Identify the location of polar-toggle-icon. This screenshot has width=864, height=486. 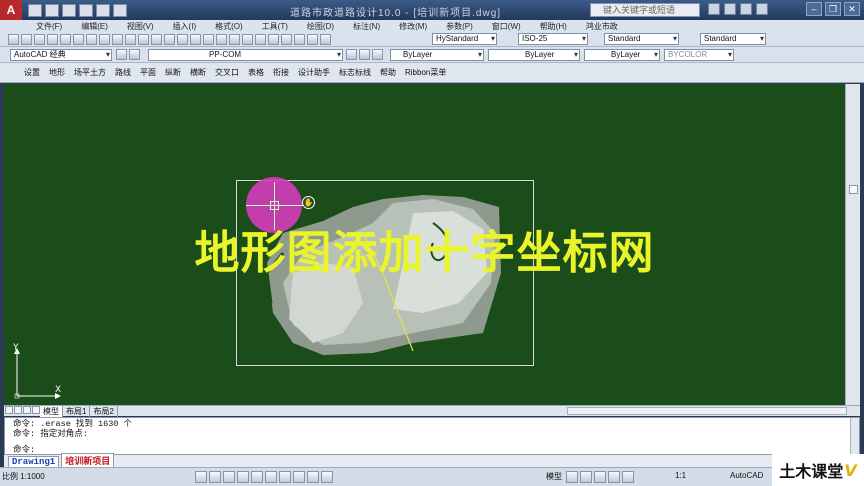
(243, 477).